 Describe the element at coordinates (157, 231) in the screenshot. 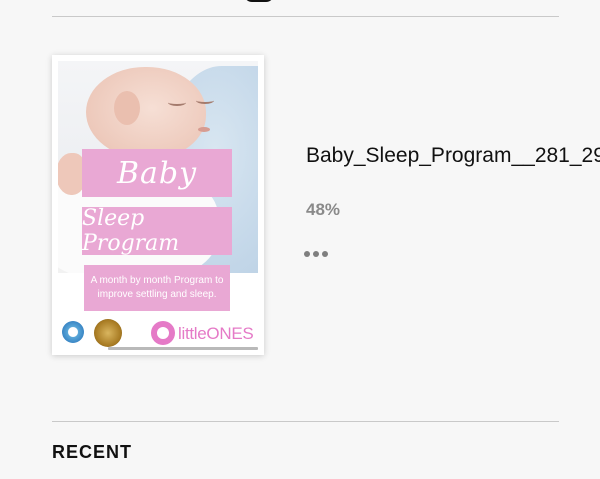

I see `cover-title-line2: Sleep Program` at that location.